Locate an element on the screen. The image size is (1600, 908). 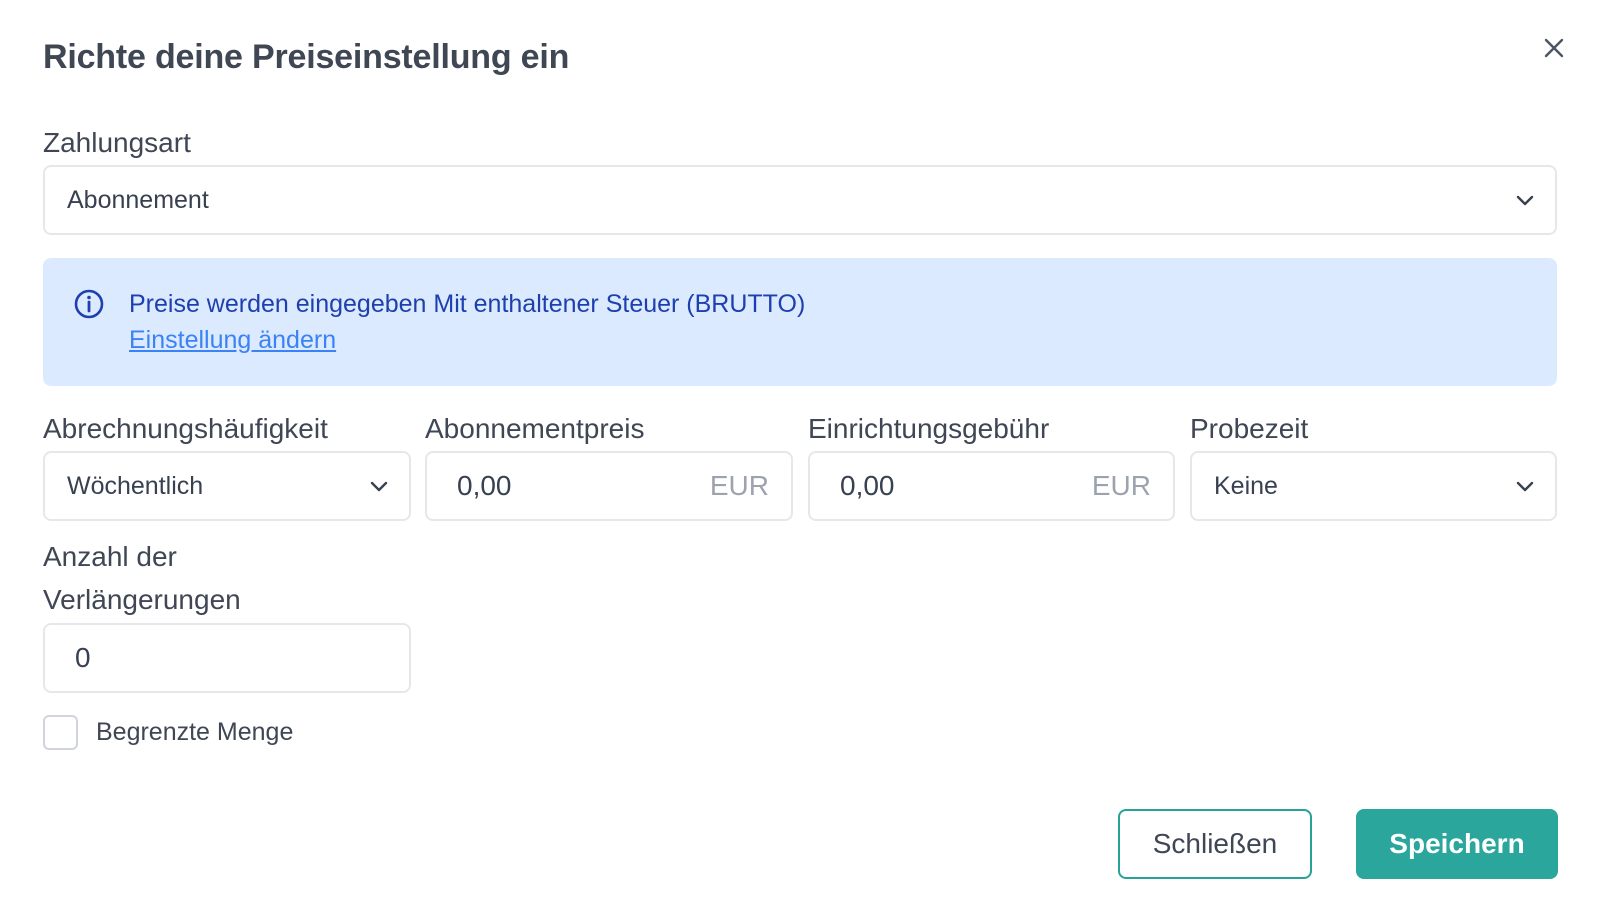
save-button: Speichern is located at coordinates (1457, 844).